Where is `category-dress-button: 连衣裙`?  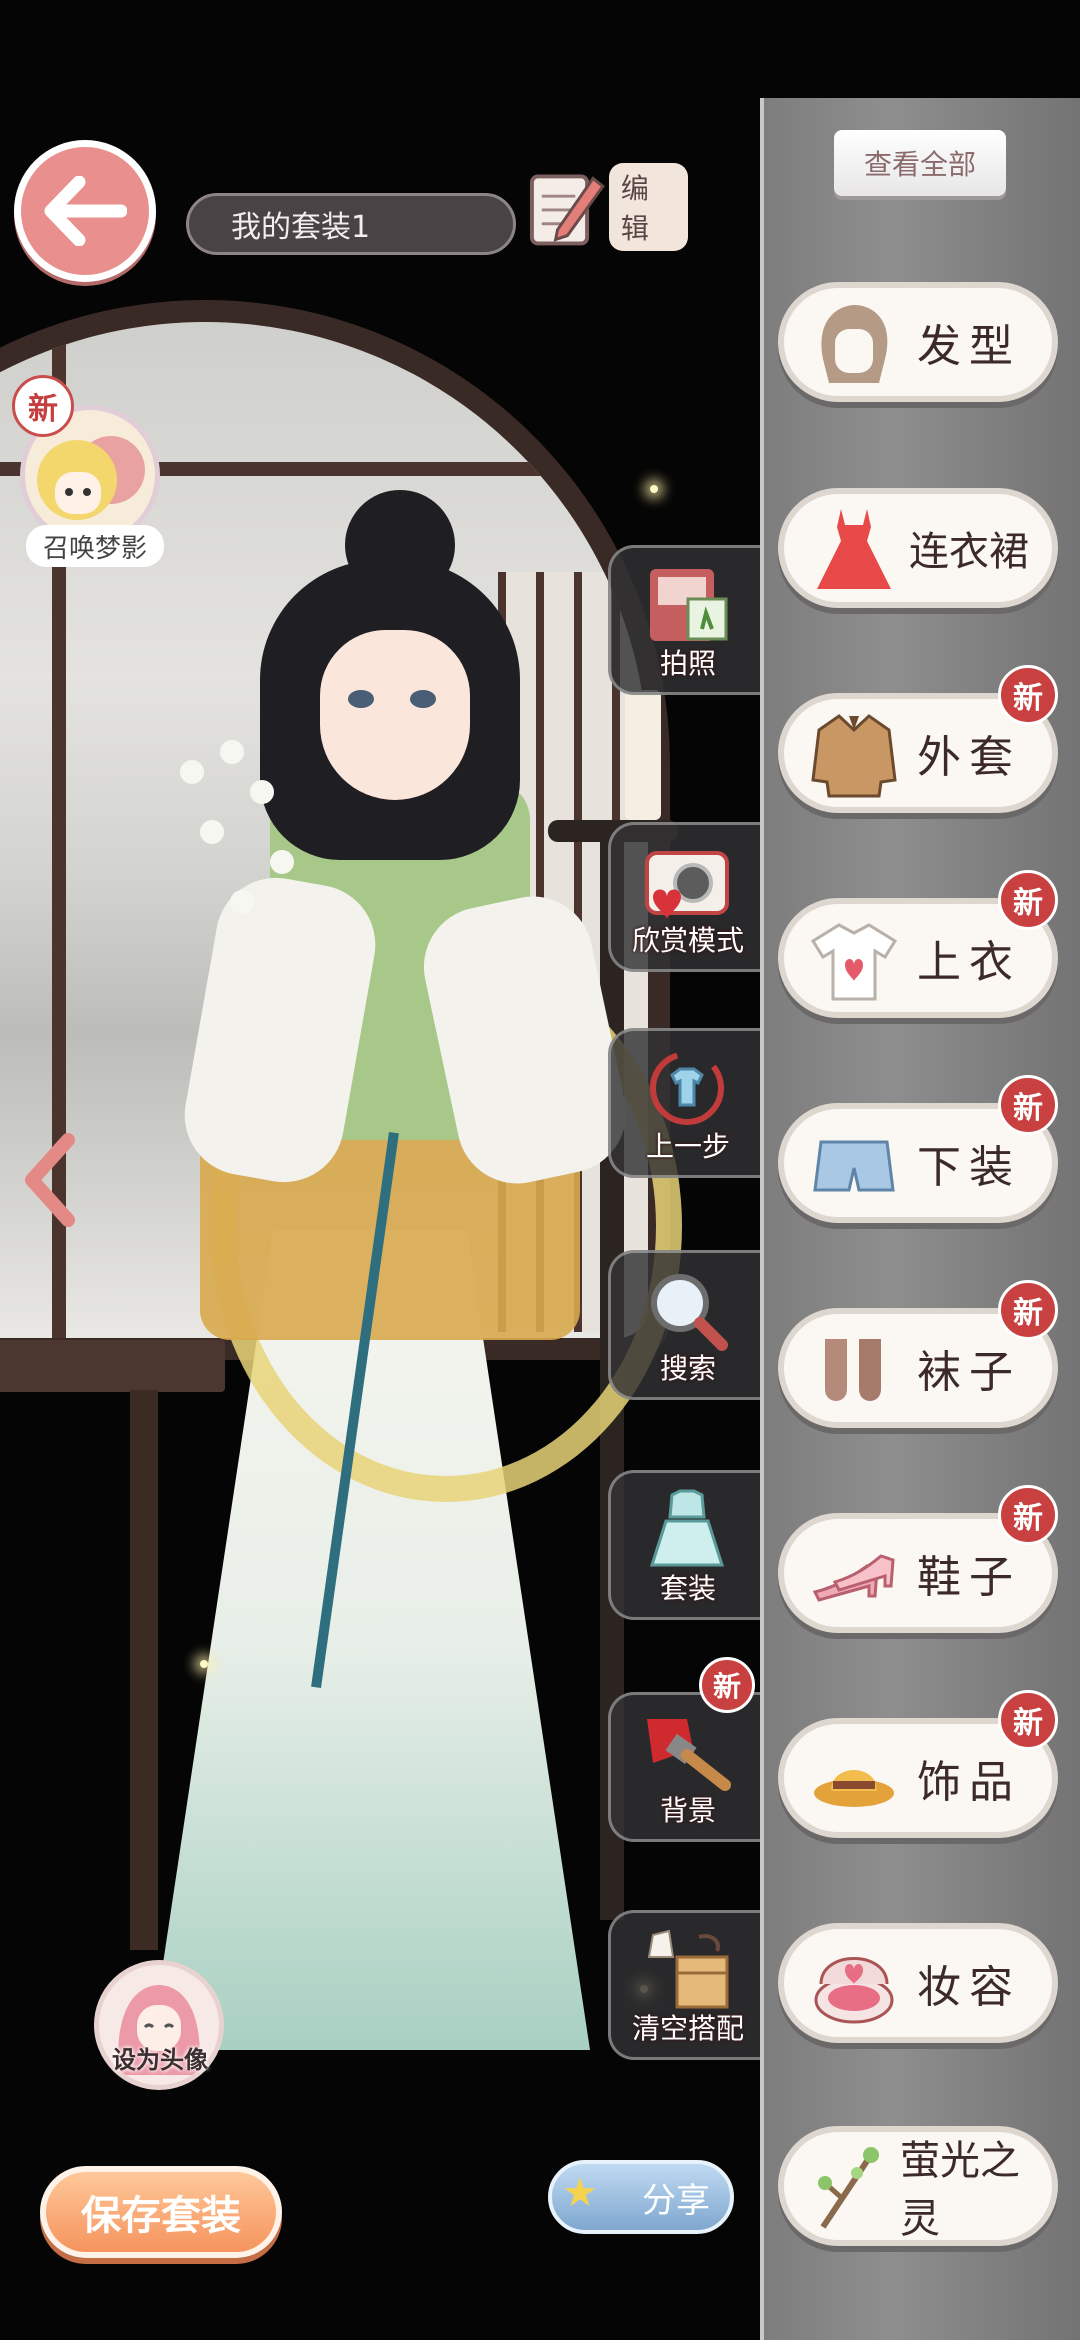
category-dress-button: 连衣裙 is located at coordinates (918, 548).